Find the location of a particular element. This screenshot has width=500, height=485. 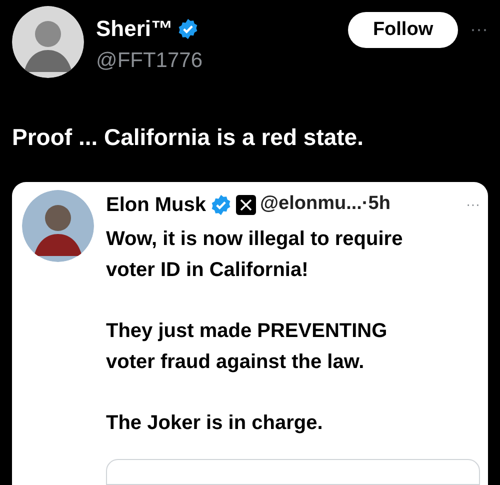

quoted-paragraph: The Joker is in charge. is located at coordinates (215, 423).